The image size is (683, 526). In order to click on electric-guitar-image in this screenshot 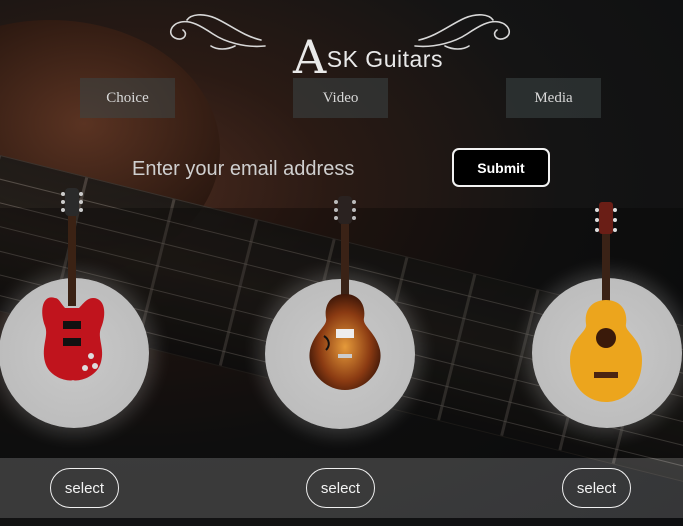, I will do `click(73, 286)`.